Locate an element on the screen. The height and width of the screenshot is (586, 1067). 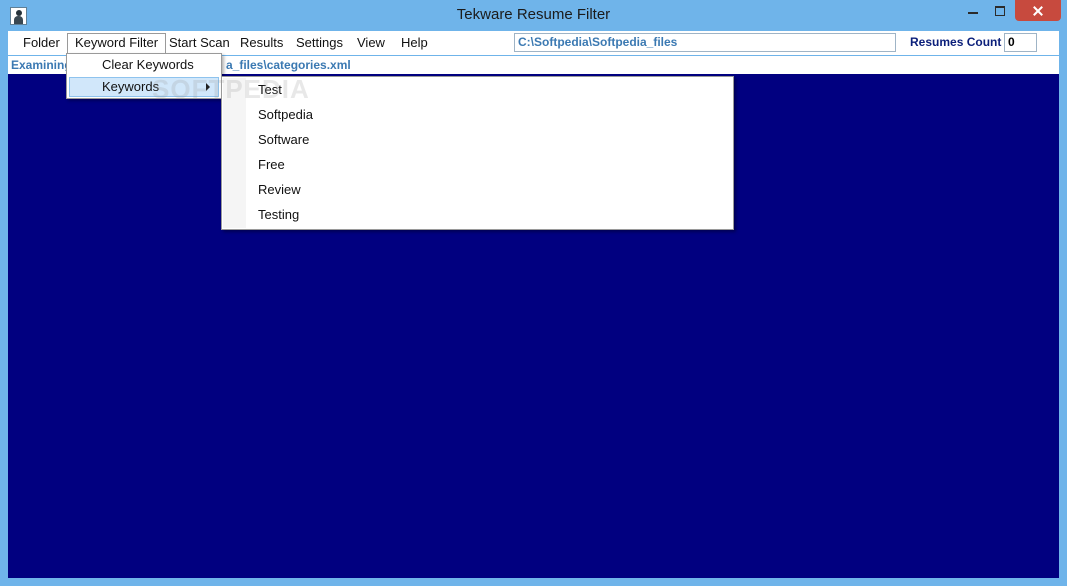
minimize-icon is located at coordinates (973, 13).